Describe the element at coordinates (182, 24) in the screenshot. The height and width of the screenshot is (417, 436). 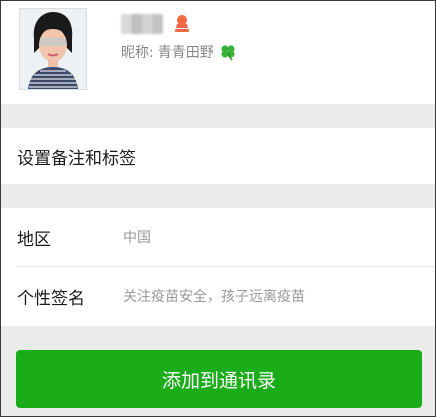
I see `female-person-icon` at that location.